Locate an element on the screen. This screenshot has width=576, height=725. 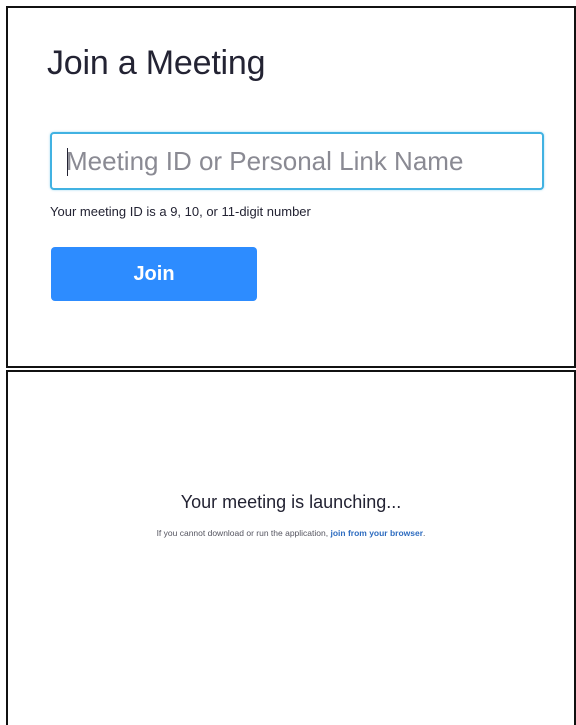
meeting-id-input is located at coordinates (297, 161).